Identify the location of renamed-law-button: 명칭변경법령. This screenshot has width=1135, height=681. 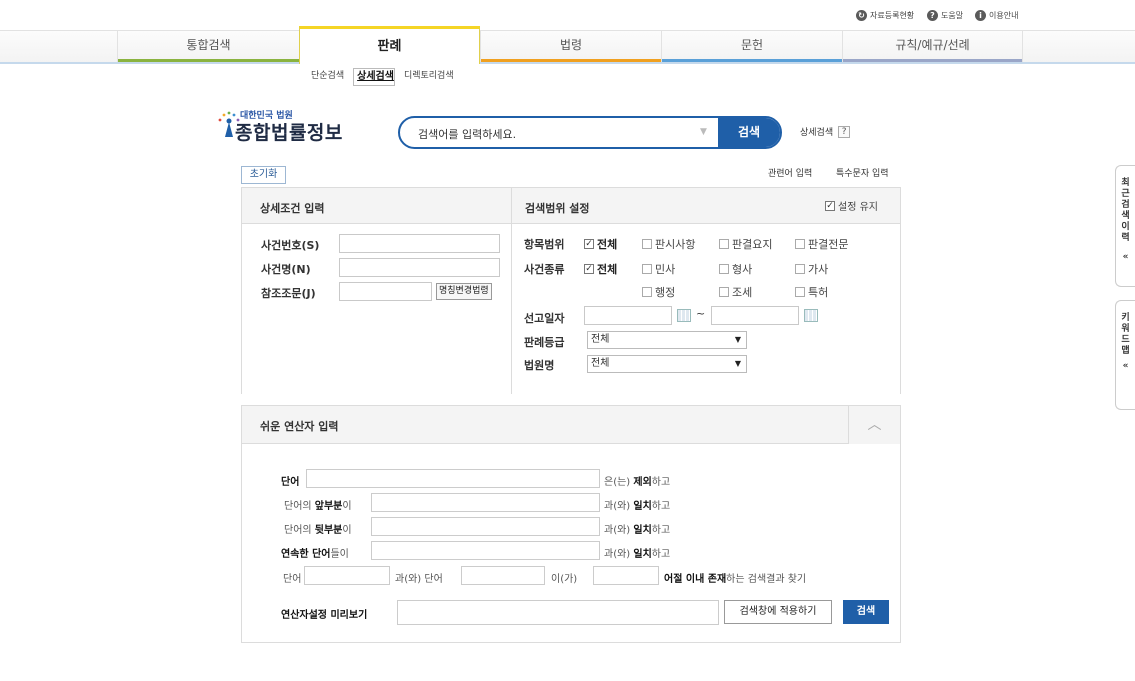
(464, 291).